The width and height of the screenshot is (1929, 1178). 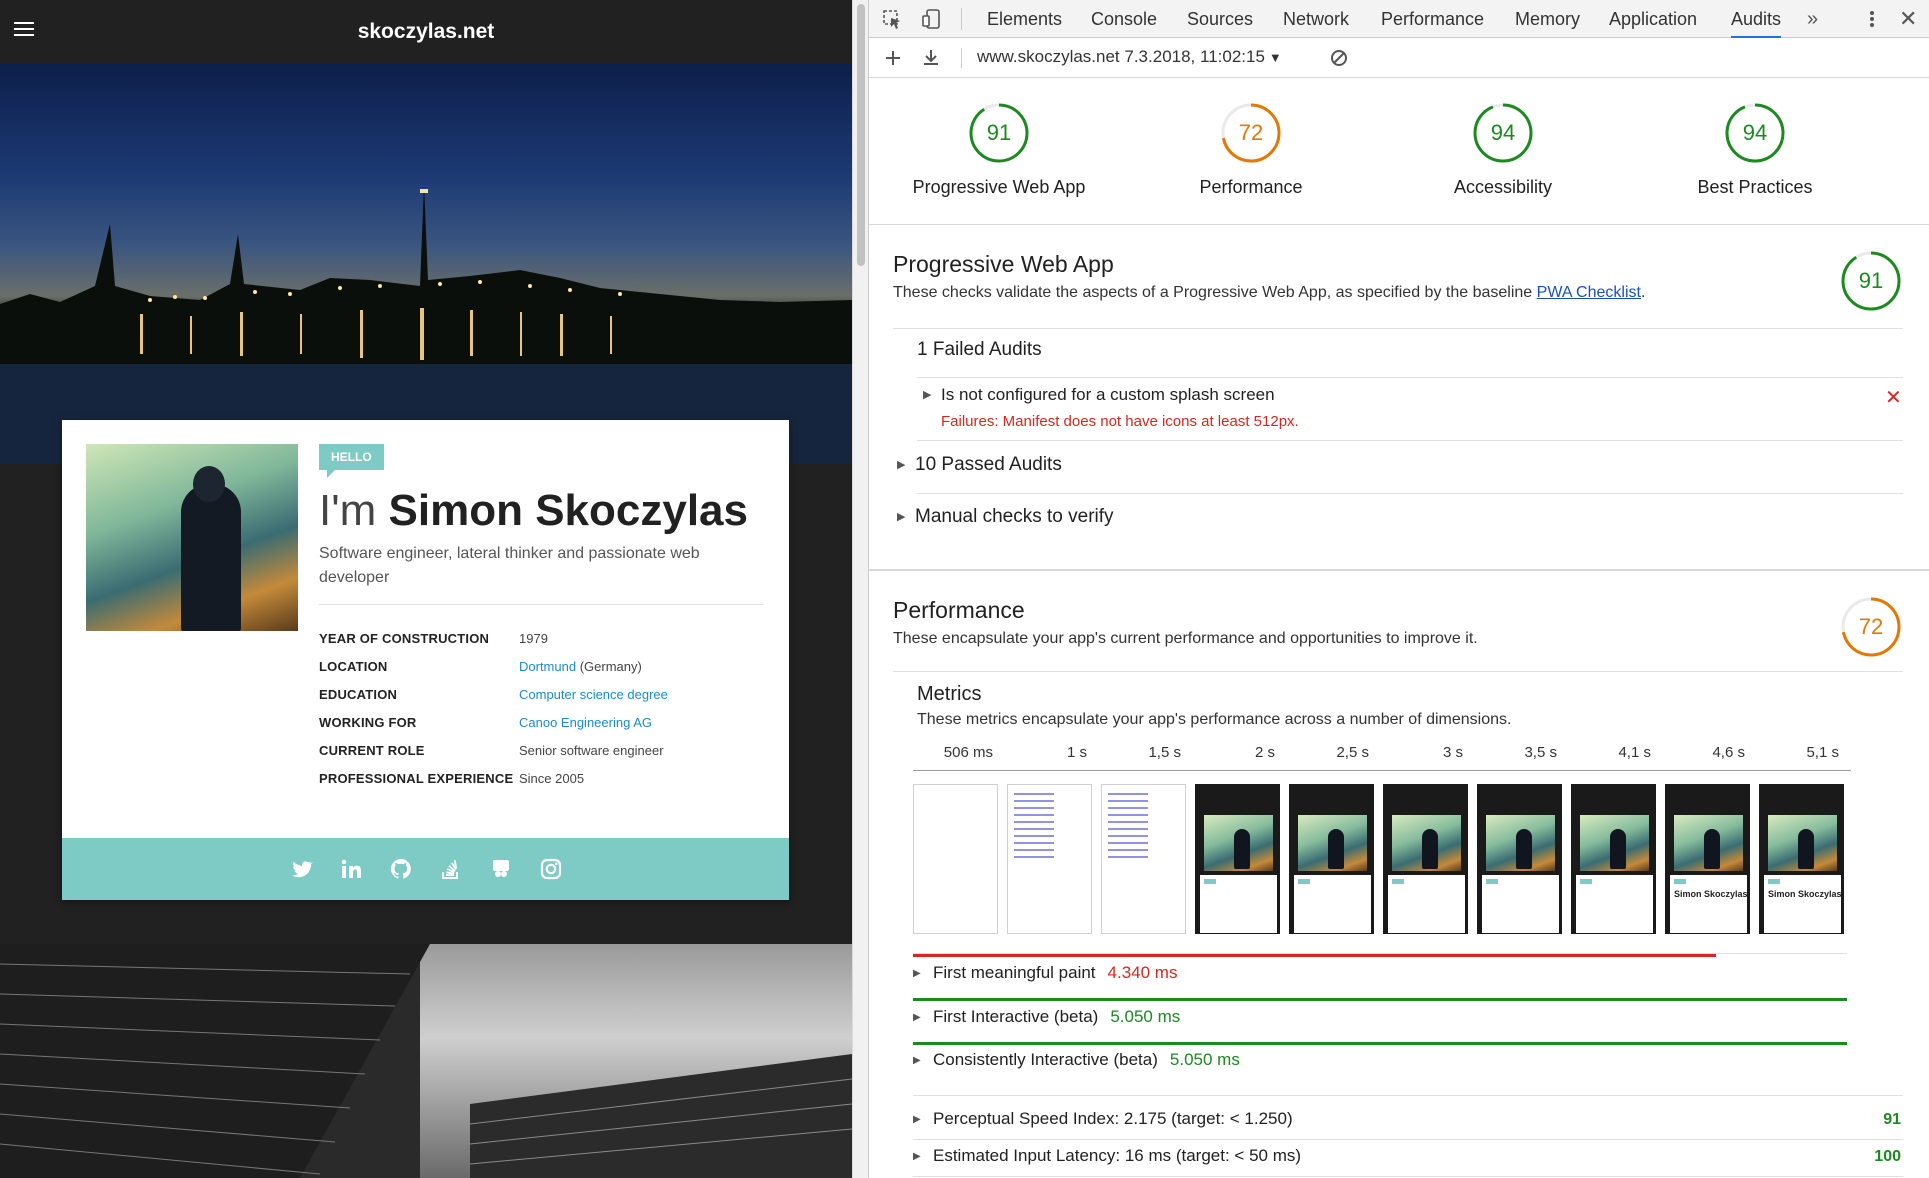 I want to click on metric-score: 100, so click(x=1887, y=1156).